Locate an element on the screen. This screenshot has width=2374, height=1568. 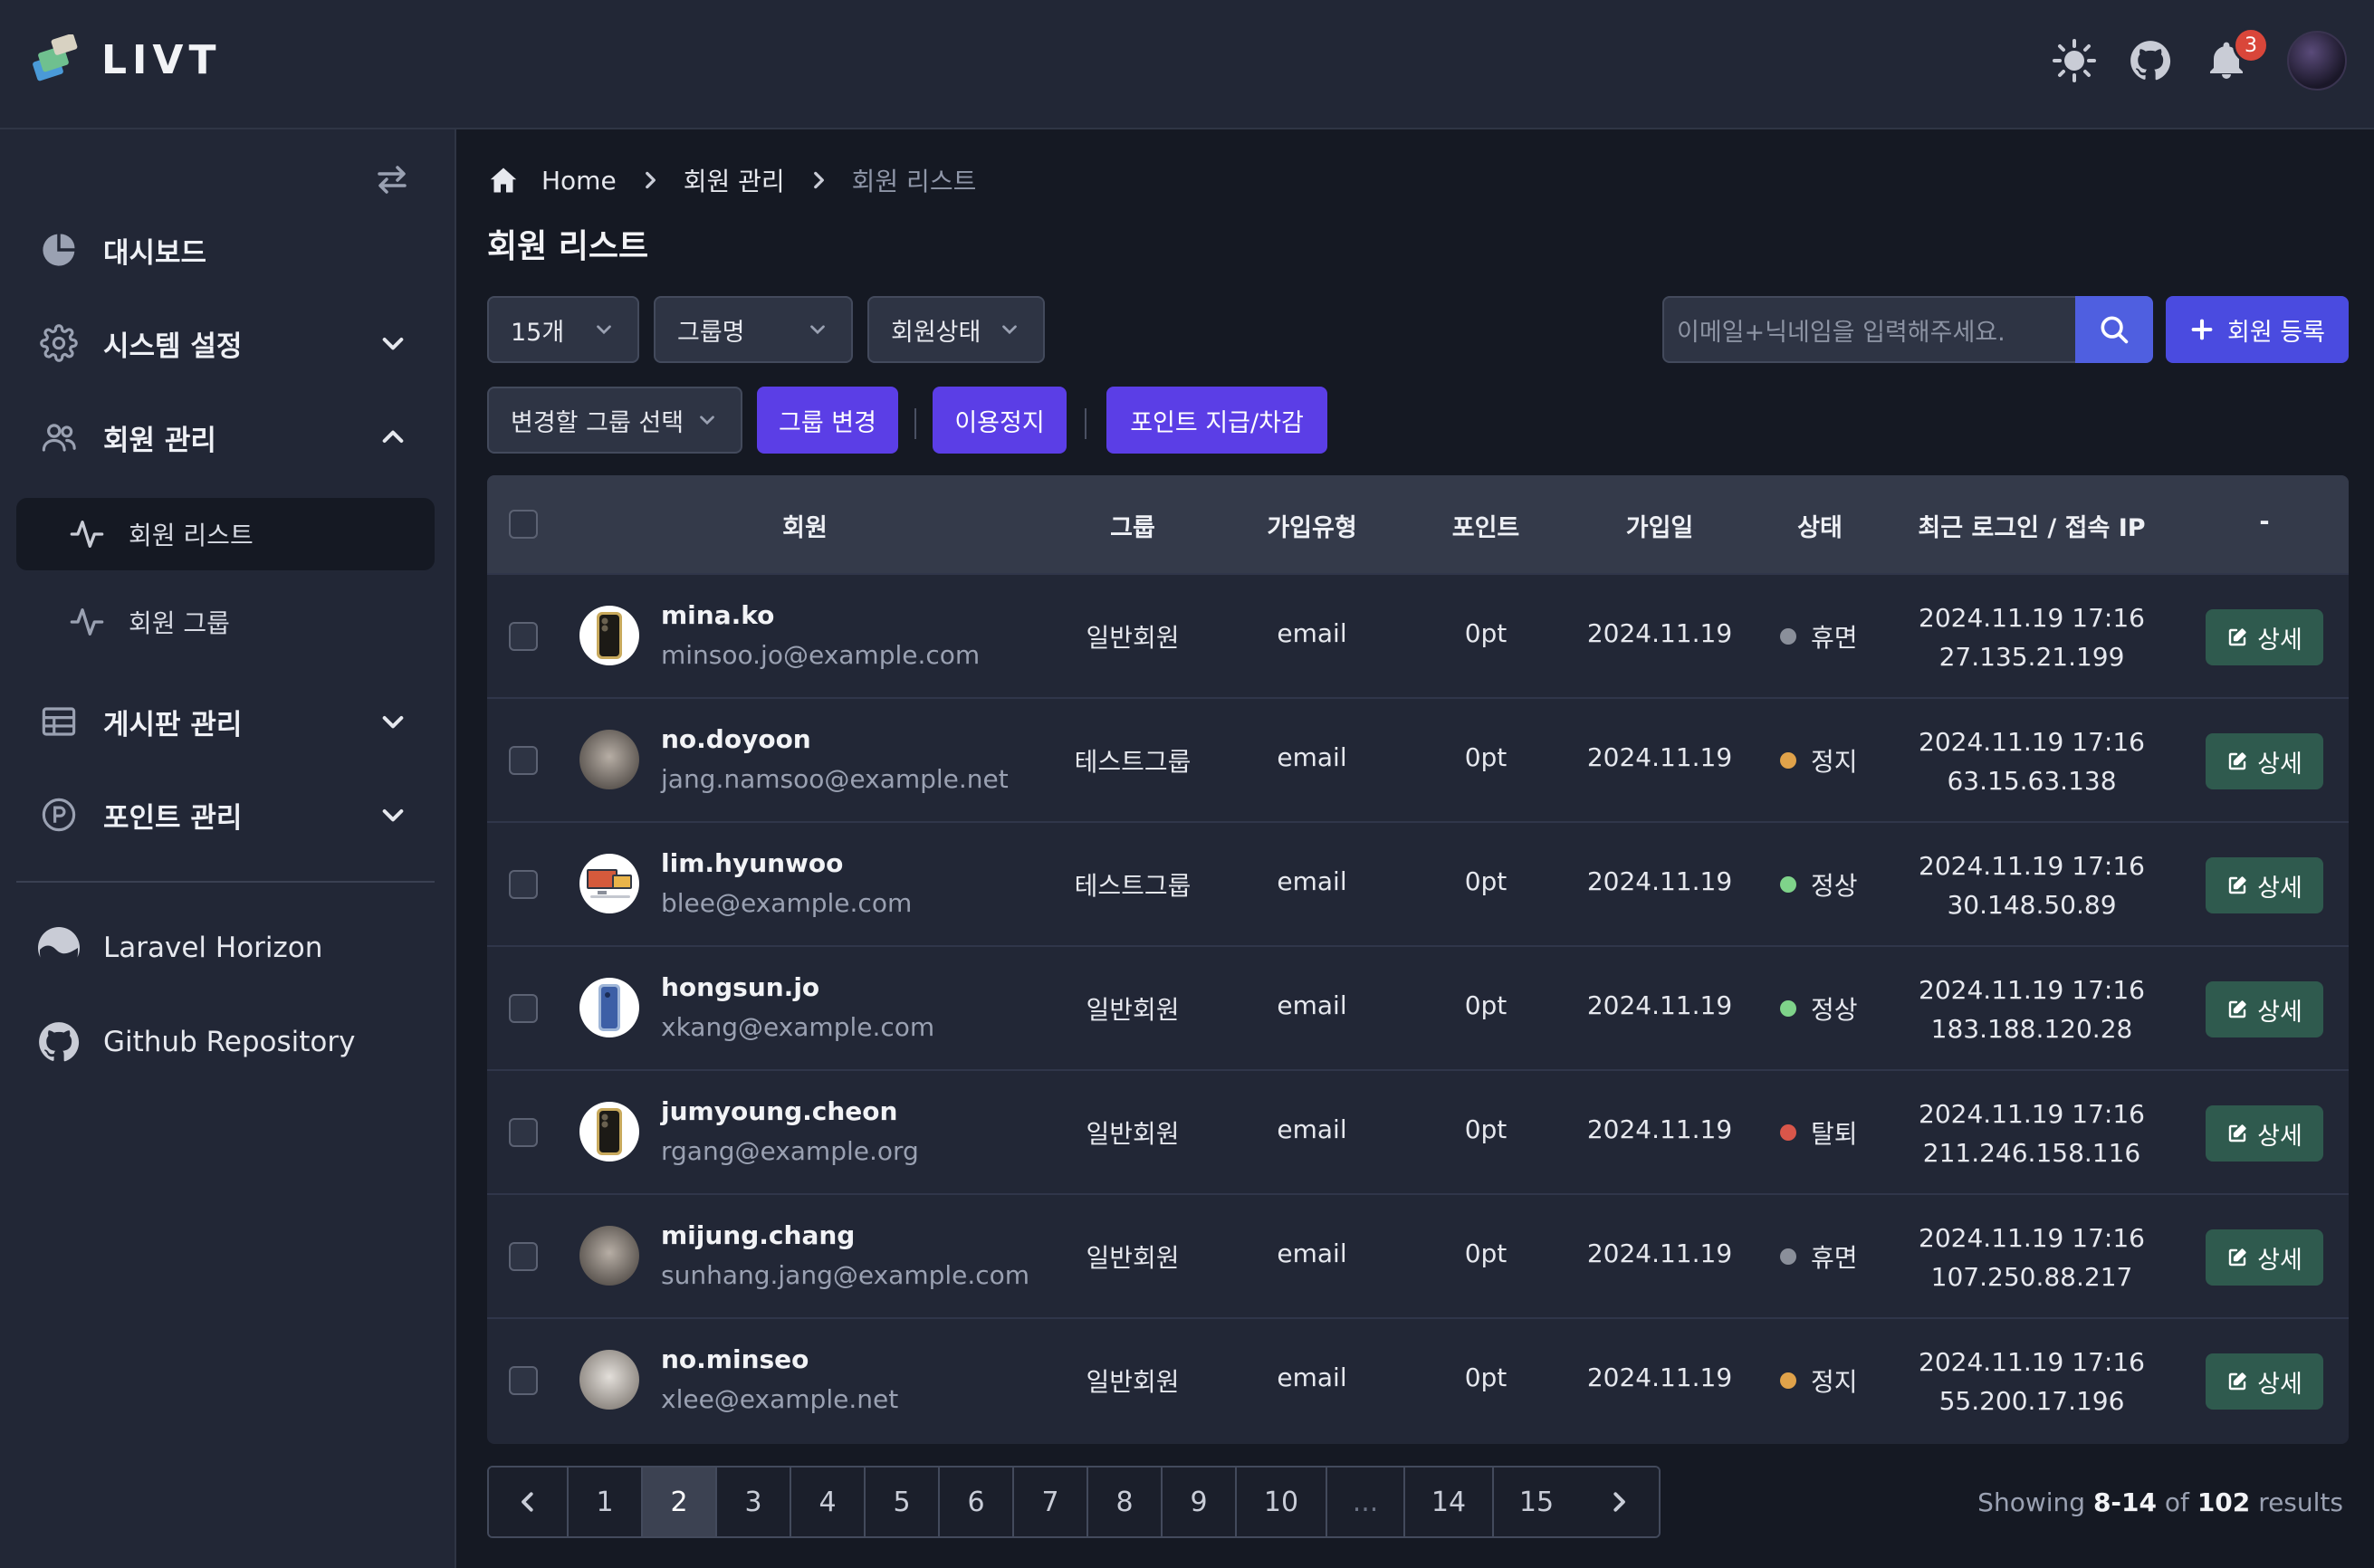
sidebar-subitem-member-list: 회원 리스트 is located at coordinates (225, 534).